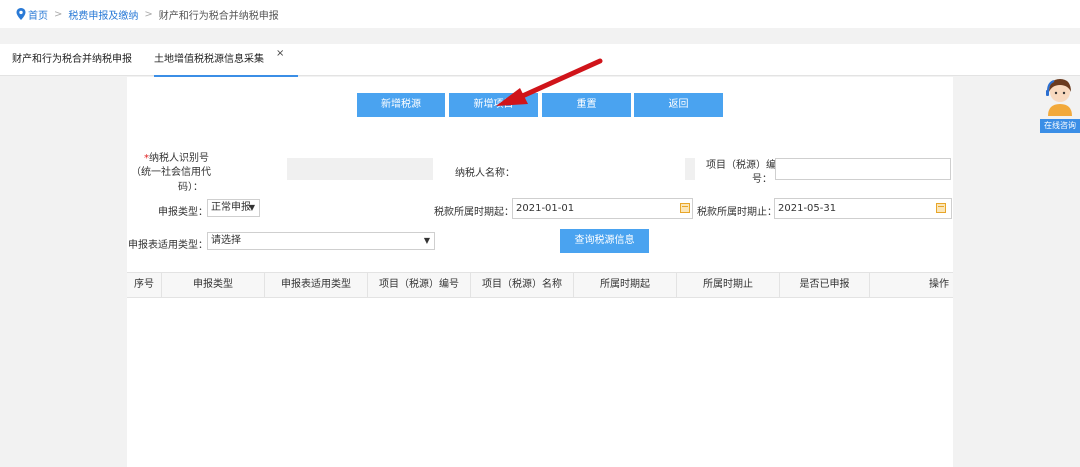 The image size is (1080, 467). I want to click on close-icon: ×, so click(280, 54).